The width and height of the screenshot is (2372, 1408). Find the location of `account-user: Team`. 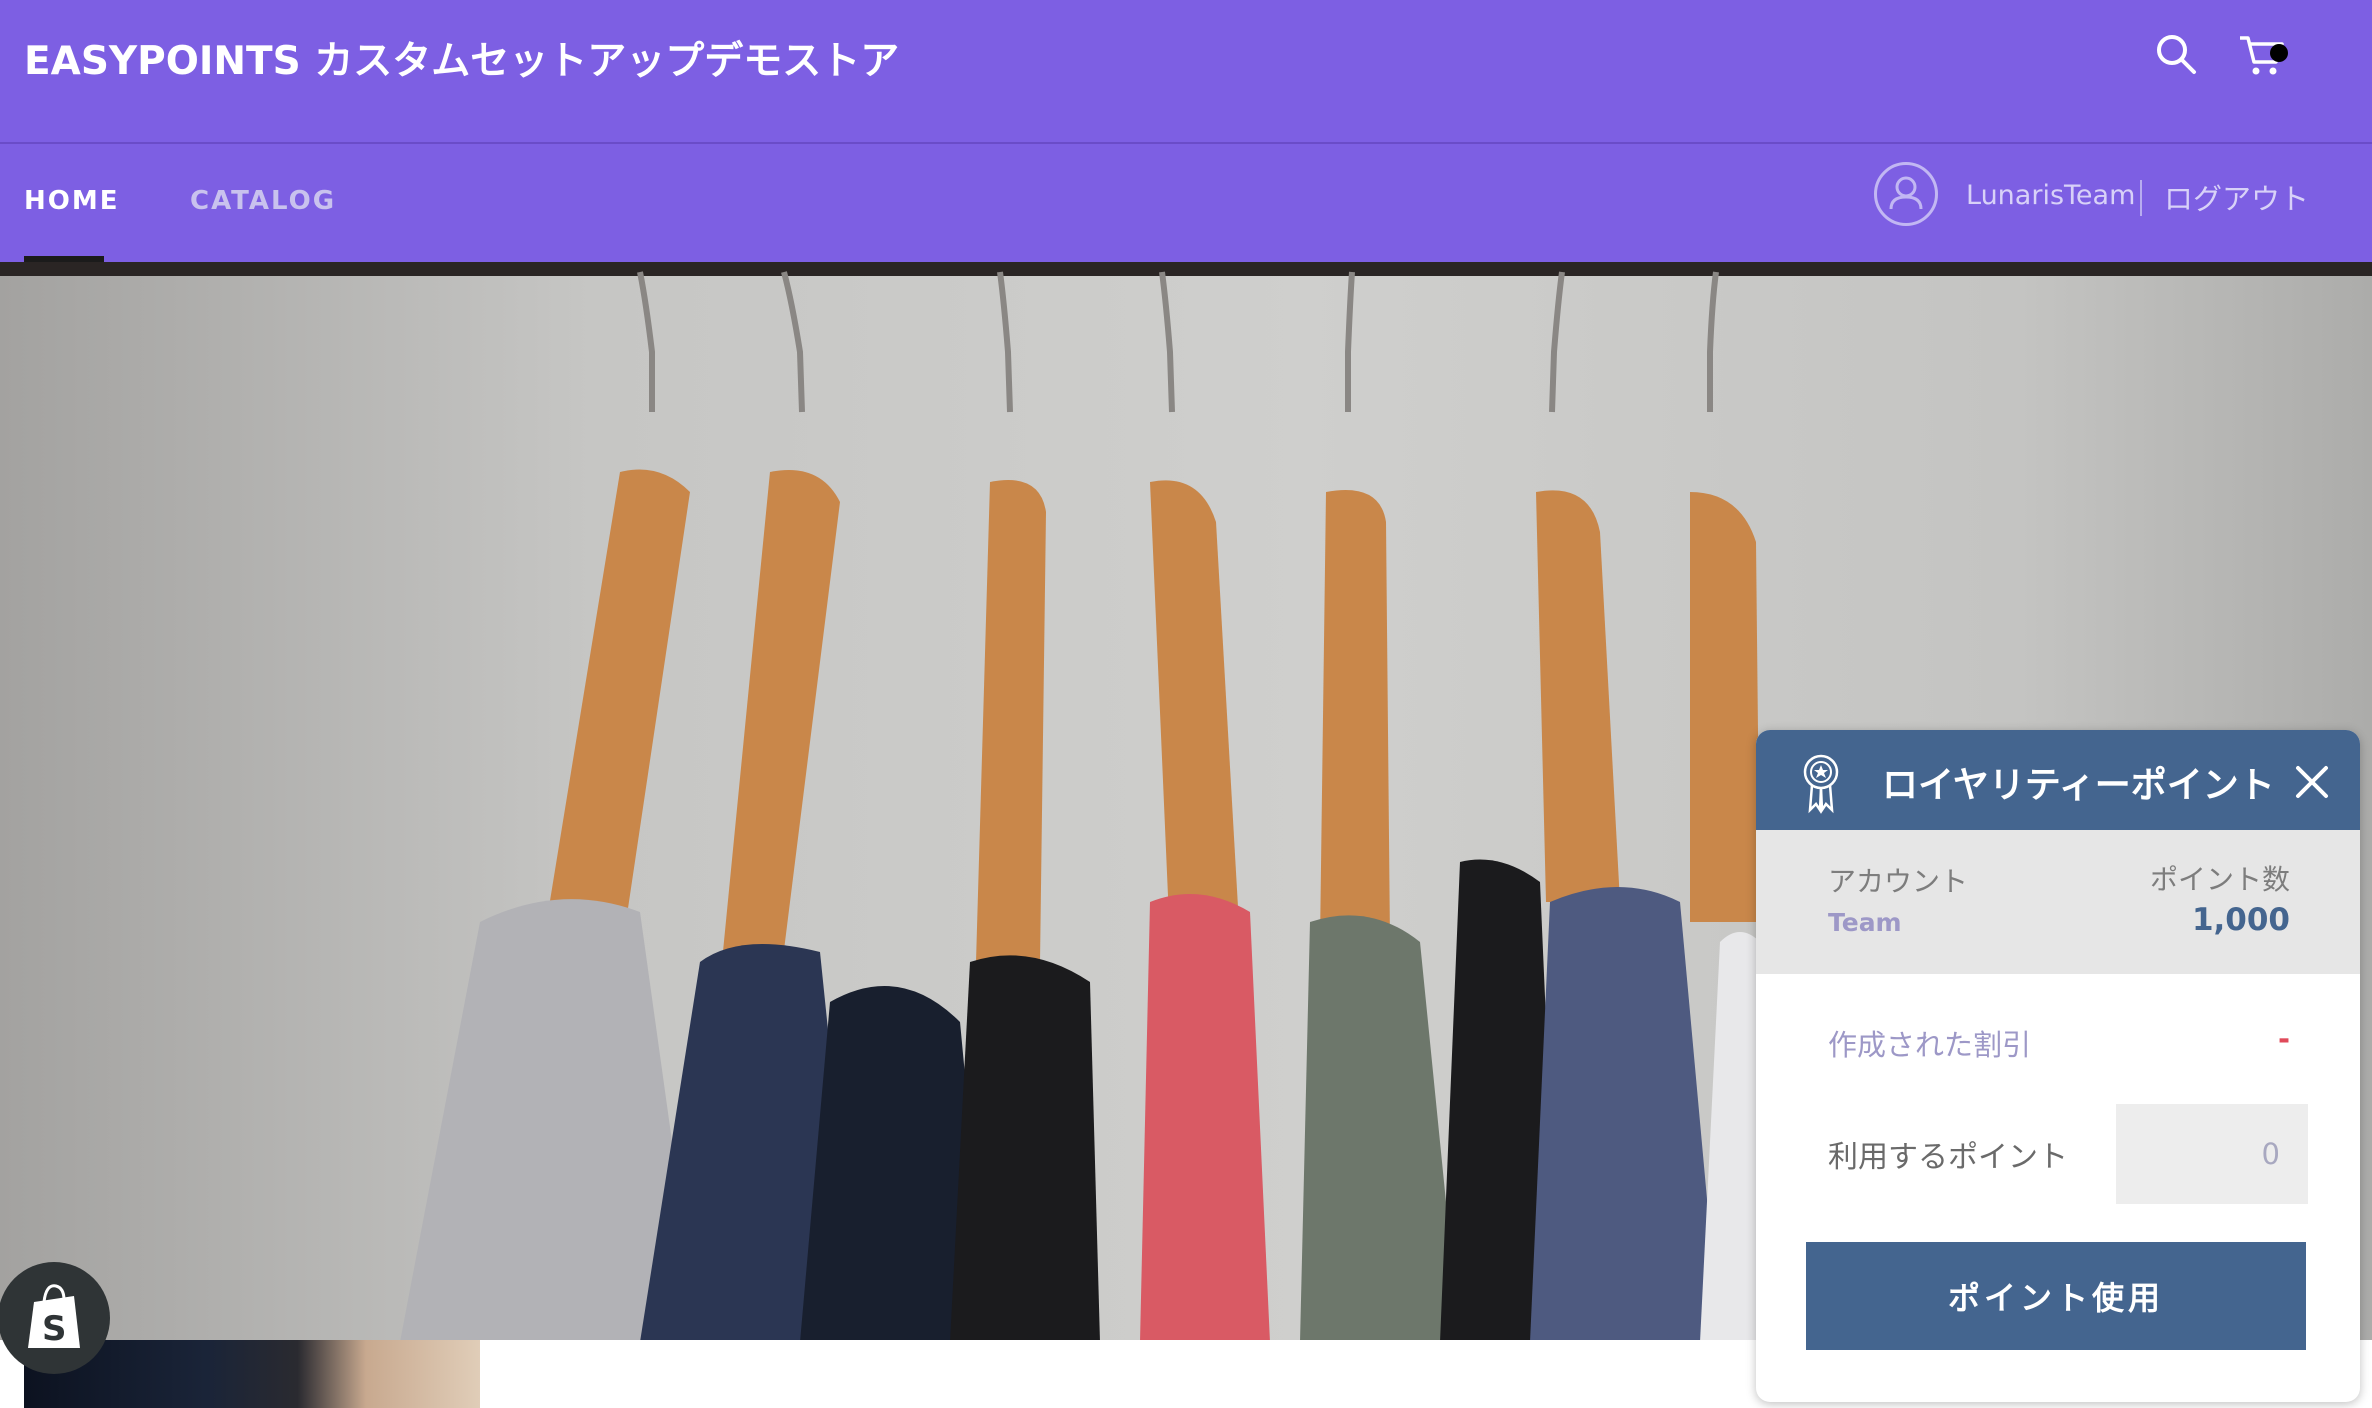

account-user: Team is located at coordinates (1865, 922).